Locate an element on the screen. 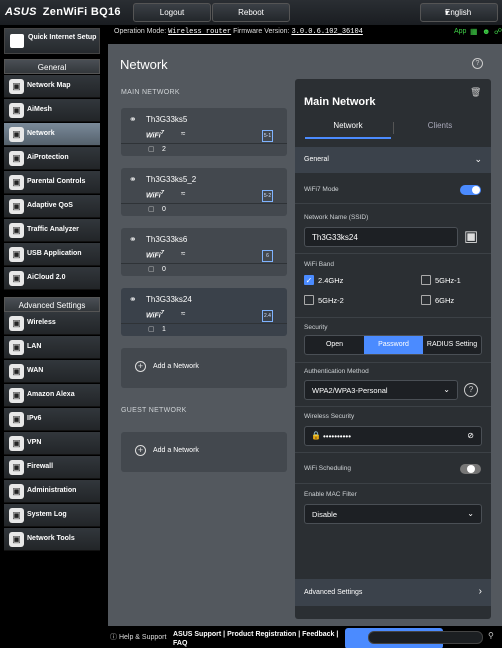  sidebar-item-aicloud-2-0: ▣ AiCloud 2.0 is located at coordinates (52, 278).